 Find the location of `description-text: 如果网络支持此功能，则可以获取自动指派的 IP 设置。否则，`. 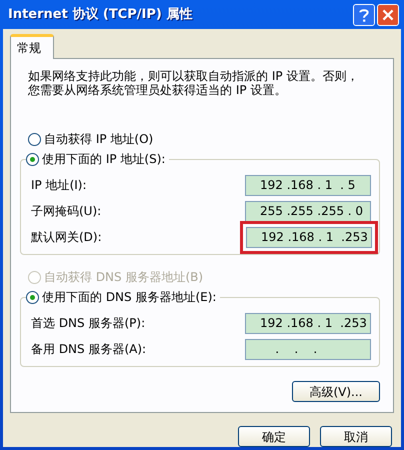

description-text: 如果网络支持此功能，则可以获取自动指派的 IP 设置。否则， is located at coordinates (194, 76).